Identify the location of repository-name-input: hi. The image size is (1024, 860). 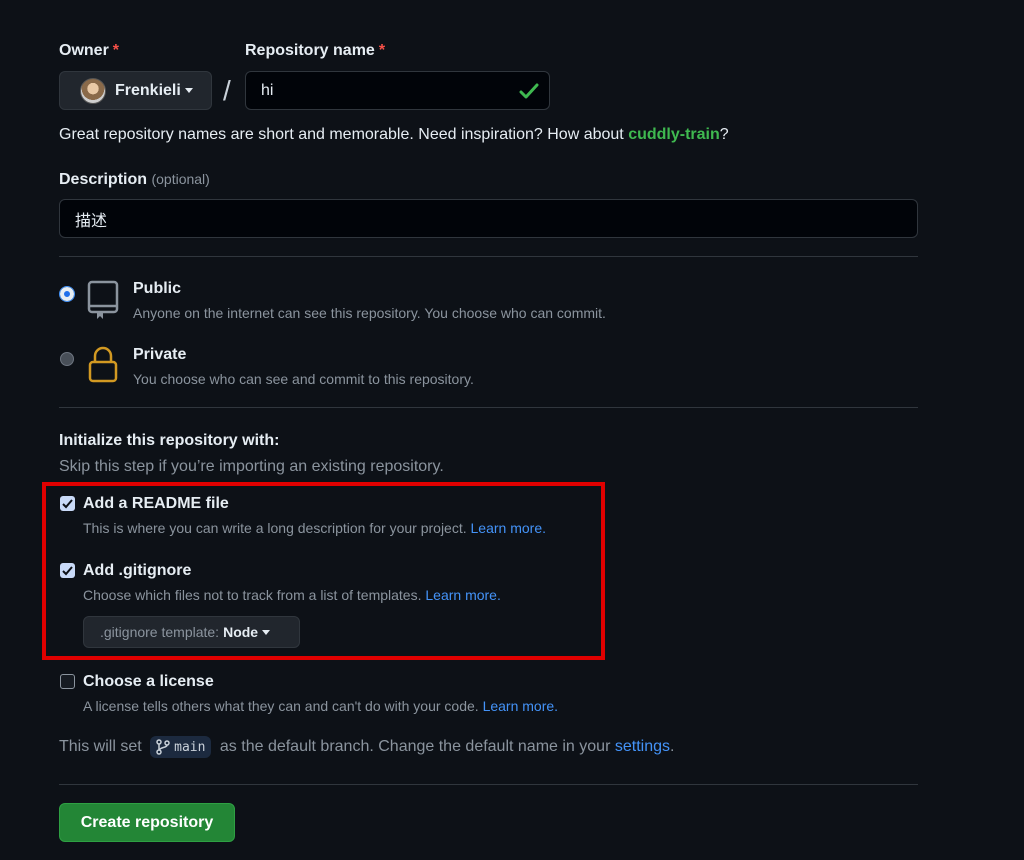
(397, 90).